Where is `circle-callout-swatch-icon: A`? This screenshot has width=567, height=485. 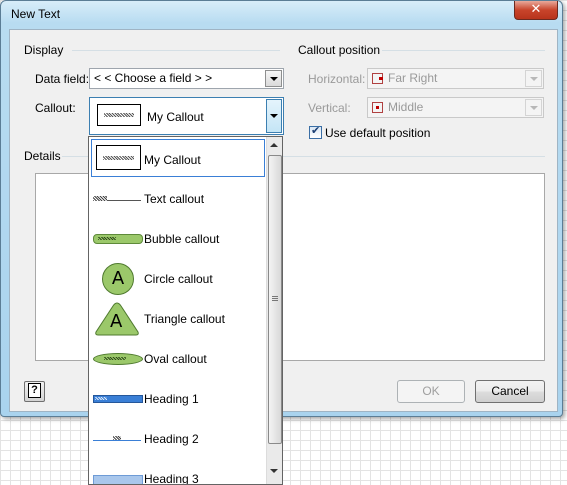
circle-callout-swatch-icon: A is located at coordinates (118, 279).